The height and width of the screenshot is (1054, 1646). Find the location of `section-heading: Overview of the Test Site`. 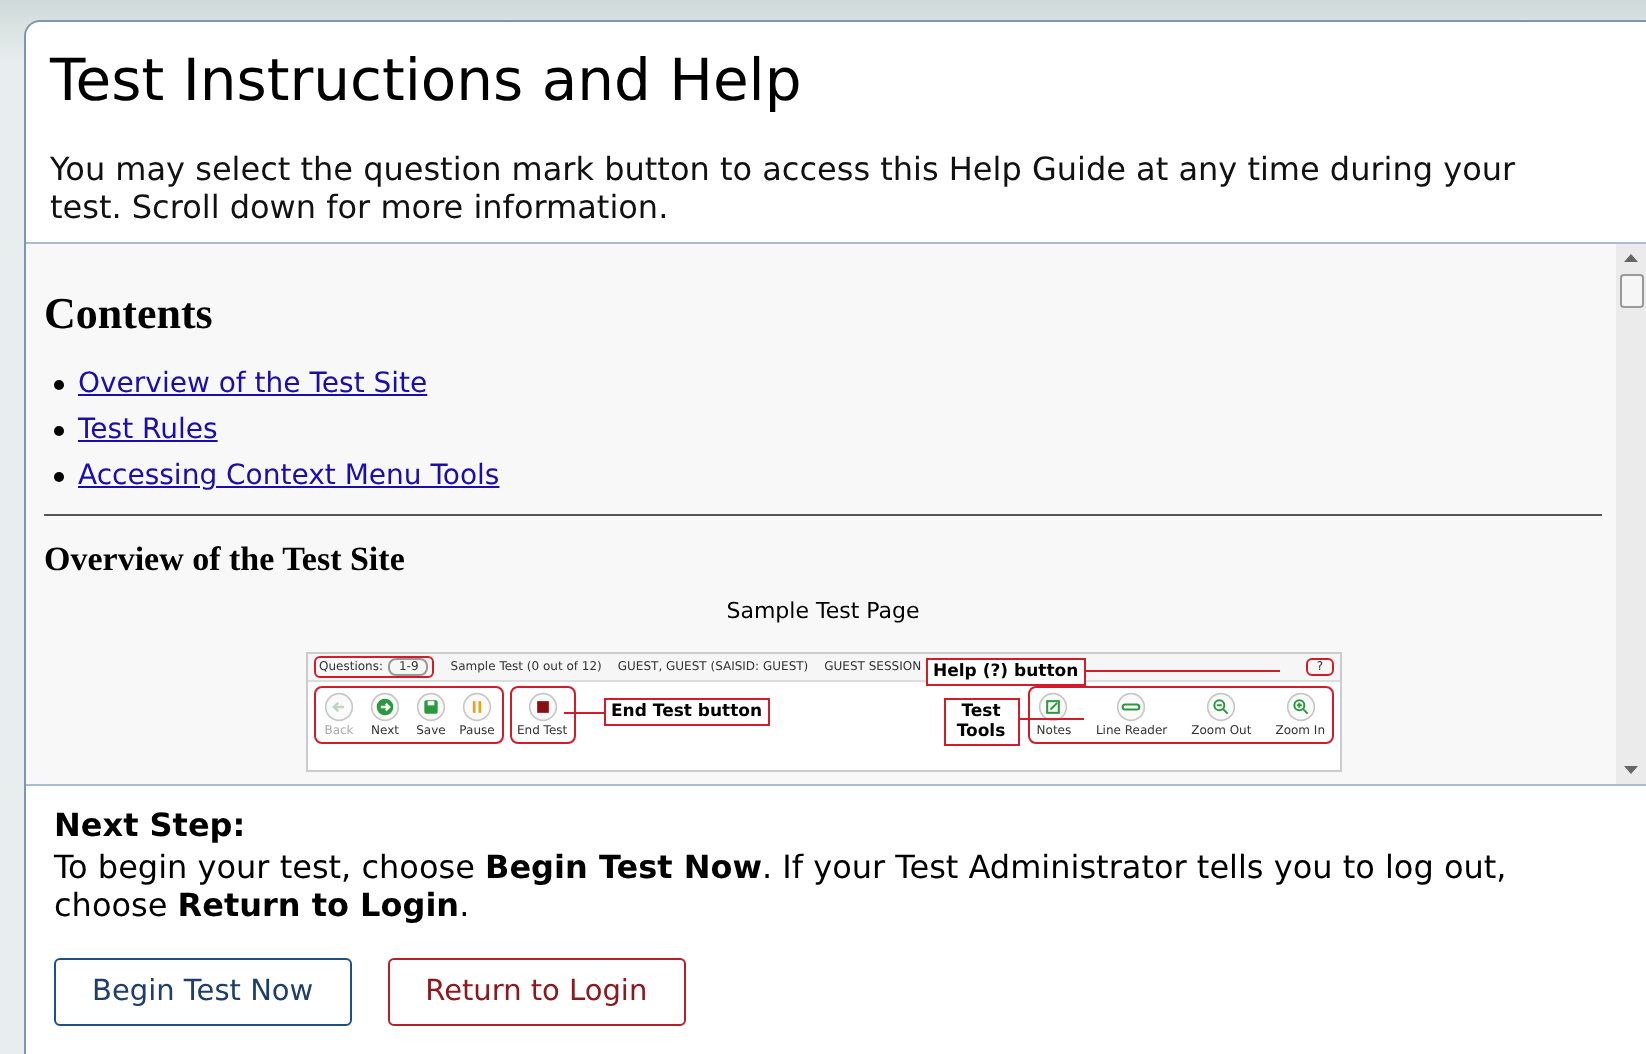

section-heading: Overview of the Test Site is located at coordinates (225, 560).